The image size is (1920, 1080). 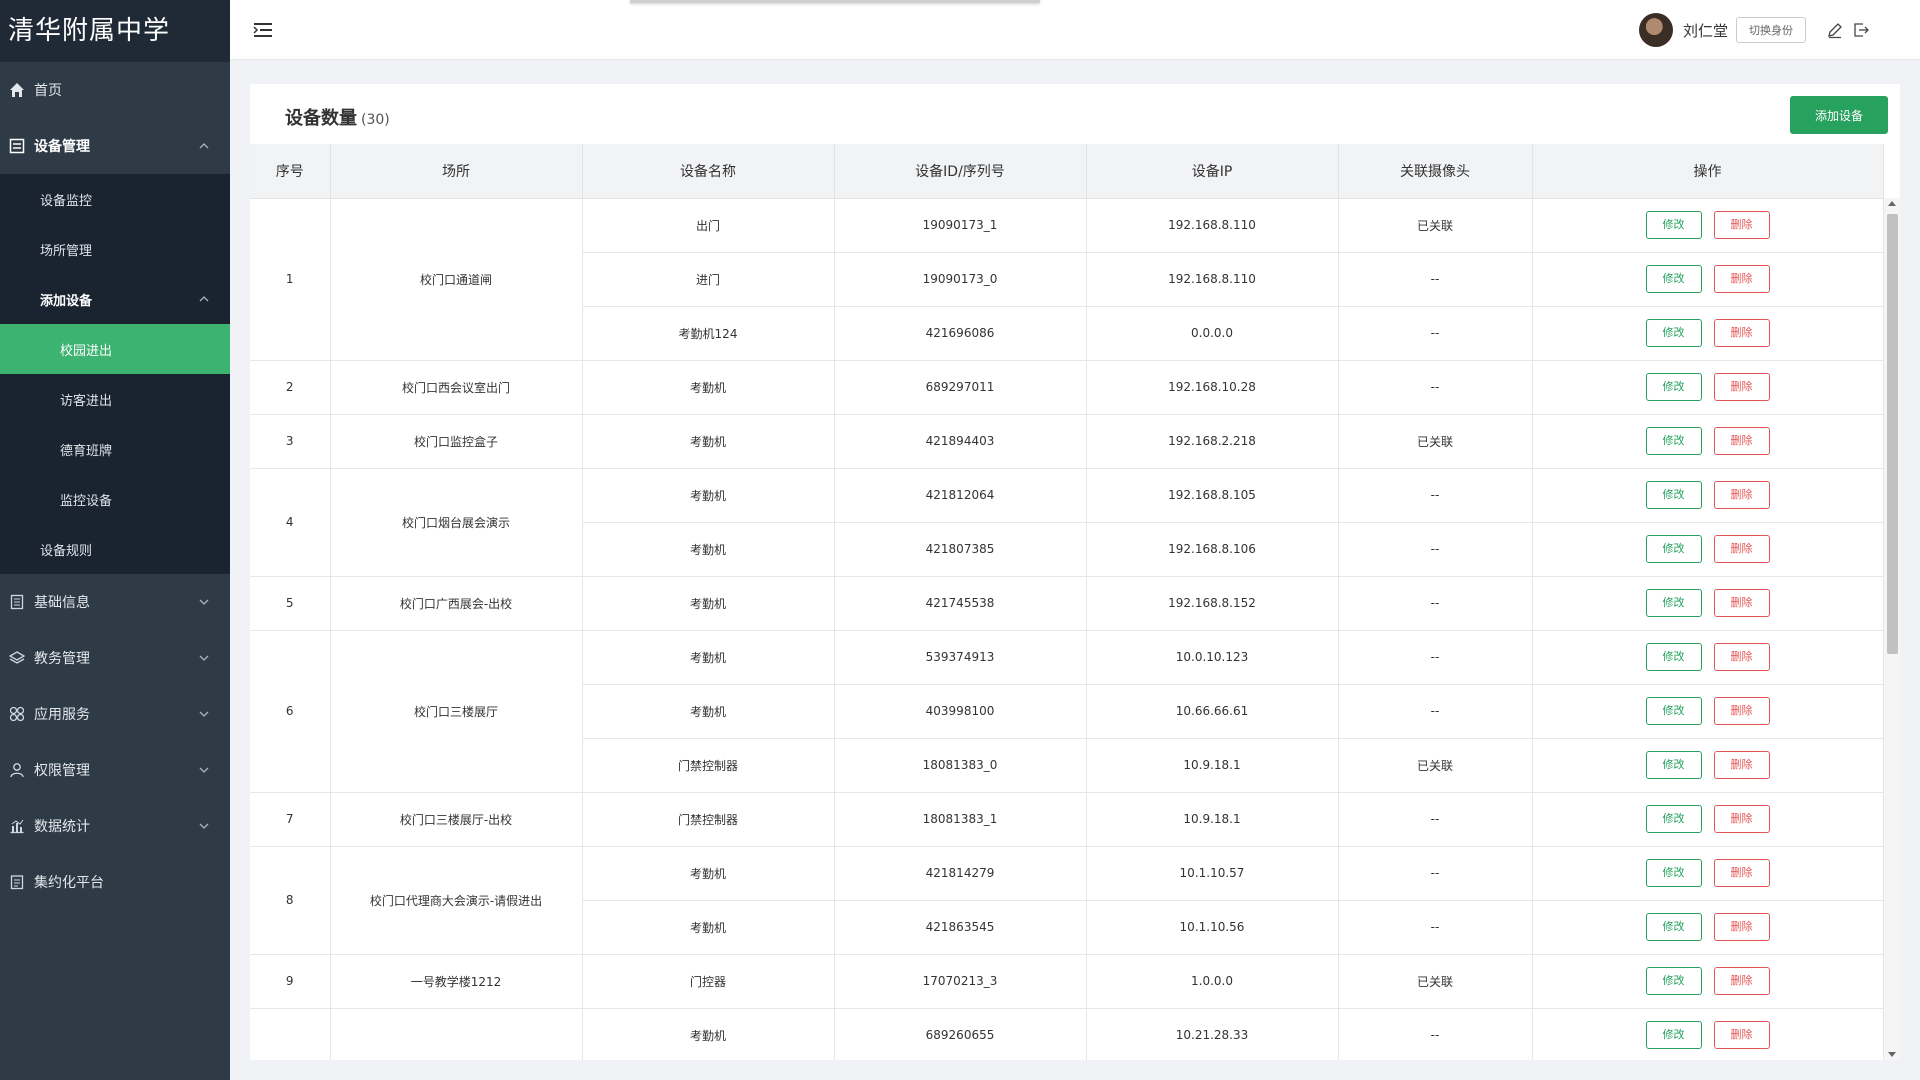 What do you see at coordinates (115, 349) in the screenshot?
I see `sidebar-item-campus-in-out: 校园进出` at bounding box center [115, 349].